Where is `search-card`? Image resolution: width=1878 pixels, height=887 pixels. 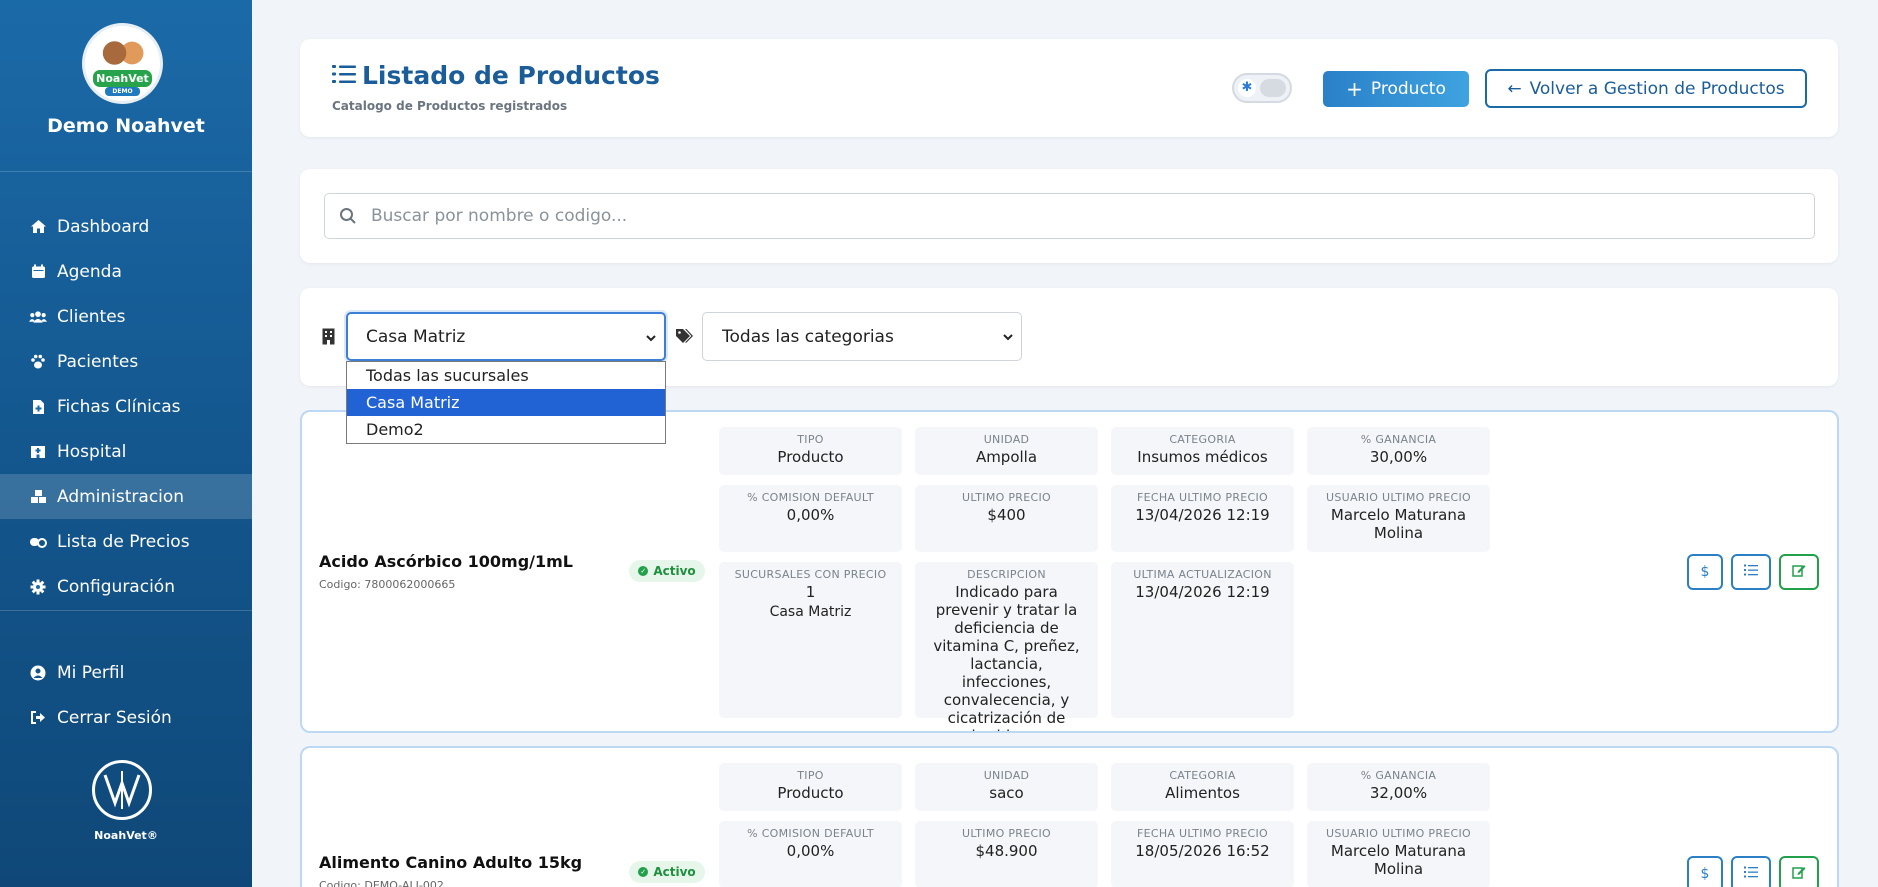
search-card is located at coordinates (1069, 216).